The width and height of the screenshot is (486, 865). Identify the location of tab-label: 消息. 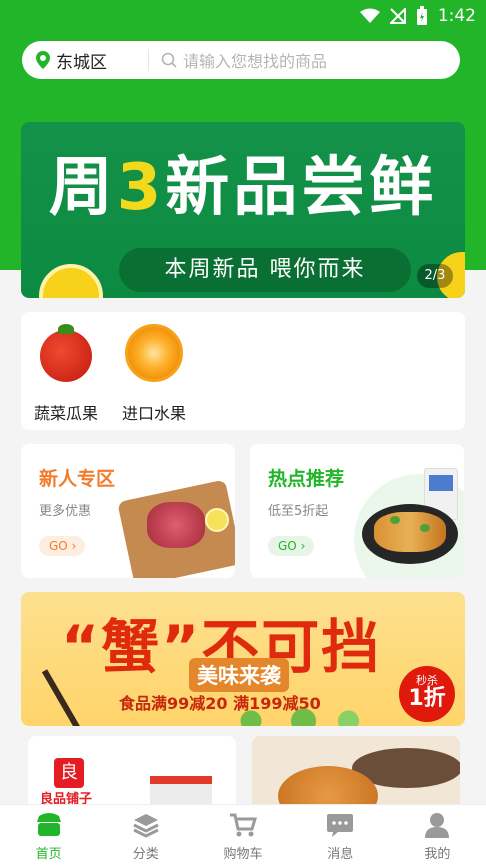
(340, 854).